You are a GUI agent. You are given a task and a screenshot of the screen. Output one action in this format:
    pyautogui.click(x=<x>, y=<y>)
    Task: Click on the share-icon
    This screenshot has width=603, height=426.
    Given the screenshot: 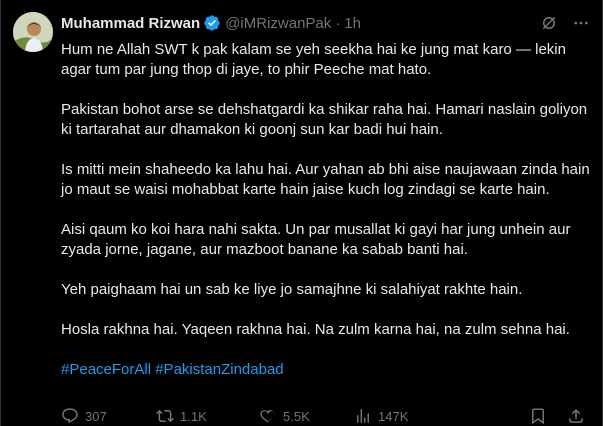 What is the action you would take?
    pyautogui.click(x=576, y=415)
    